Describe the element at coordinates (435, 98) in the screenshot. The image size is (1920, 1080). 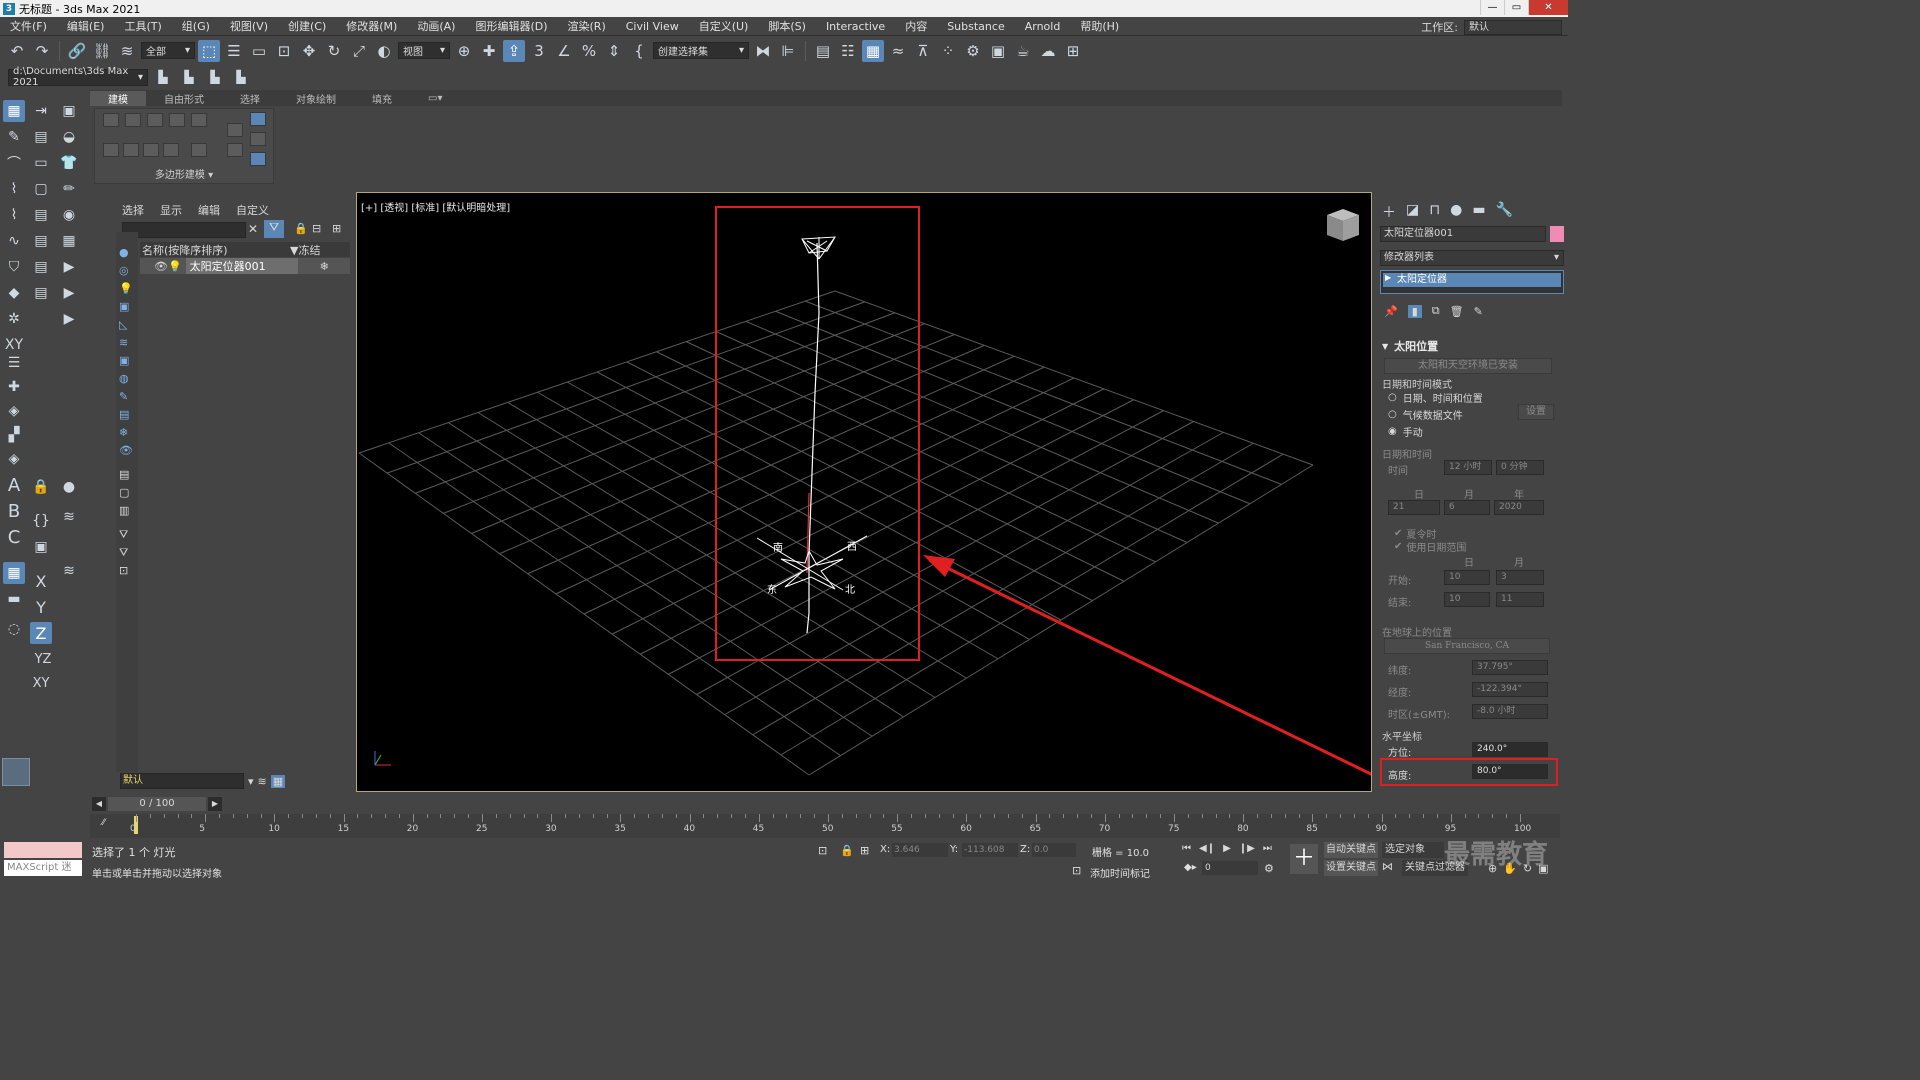
I see `ribbon-options-icon: ▭▾` at that location.